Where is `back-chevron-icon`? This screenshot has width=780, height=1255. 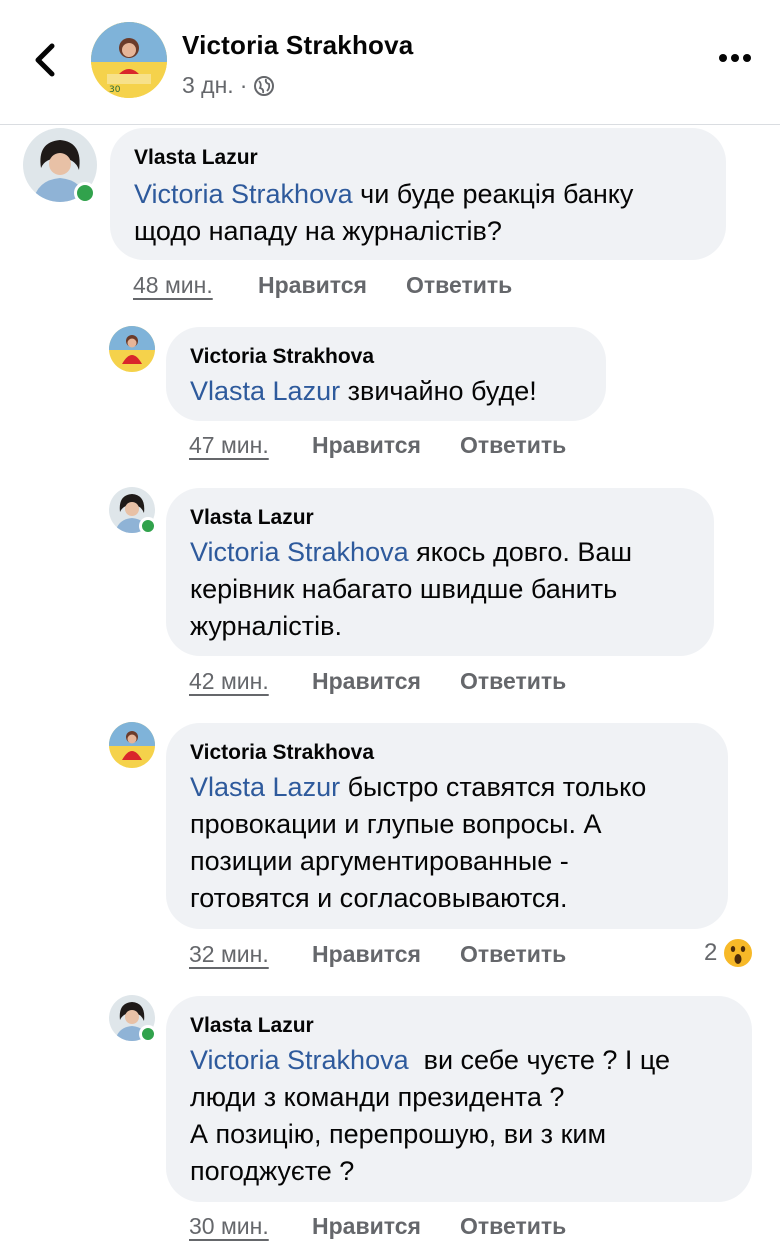
back-chevron-icon is located at coordinates (46, 60).